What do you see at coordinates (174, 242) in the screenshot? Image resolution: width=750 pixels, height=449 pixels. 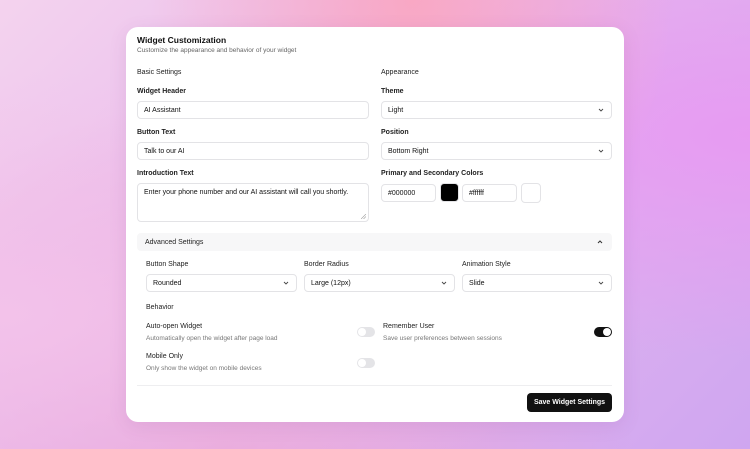 I see `advanced-settings-title: Advanced Settings` at bounding box center [174, 242].